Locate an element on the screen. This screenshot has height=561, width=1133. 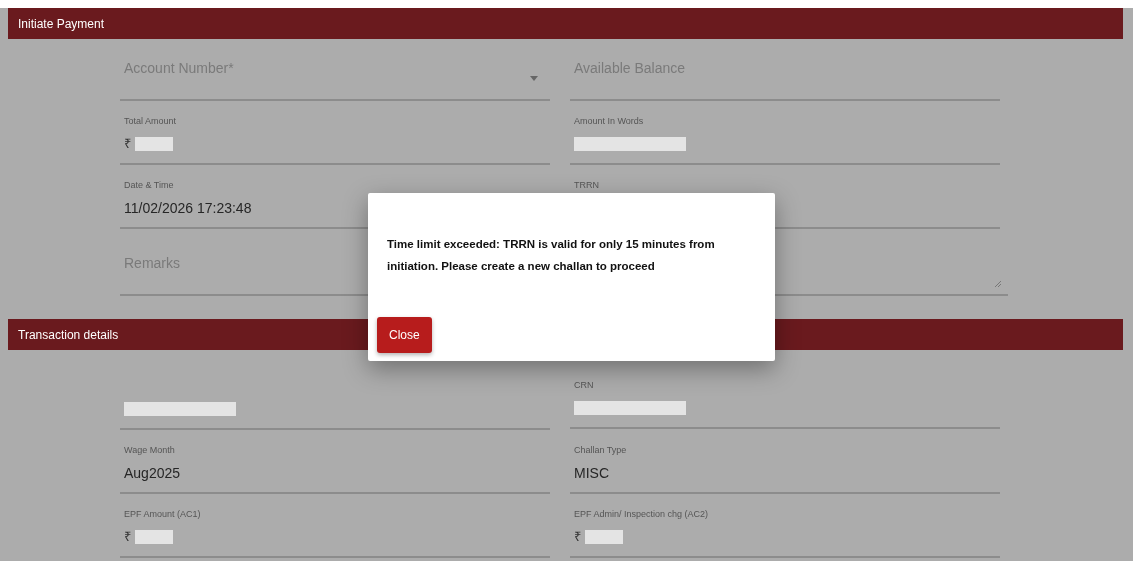
input-field: Total Amount ₹ is located at coordinates (335, 133).